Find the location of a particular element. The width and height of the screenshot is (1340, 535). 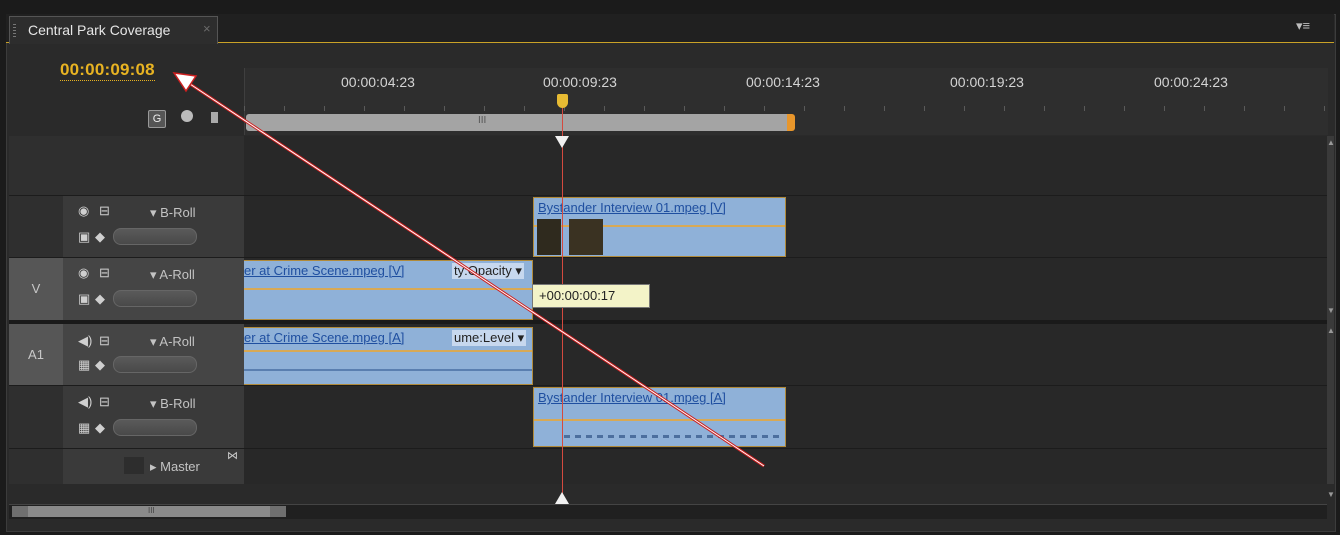

annotation-arrowhead is located at coordinates (185, 82).